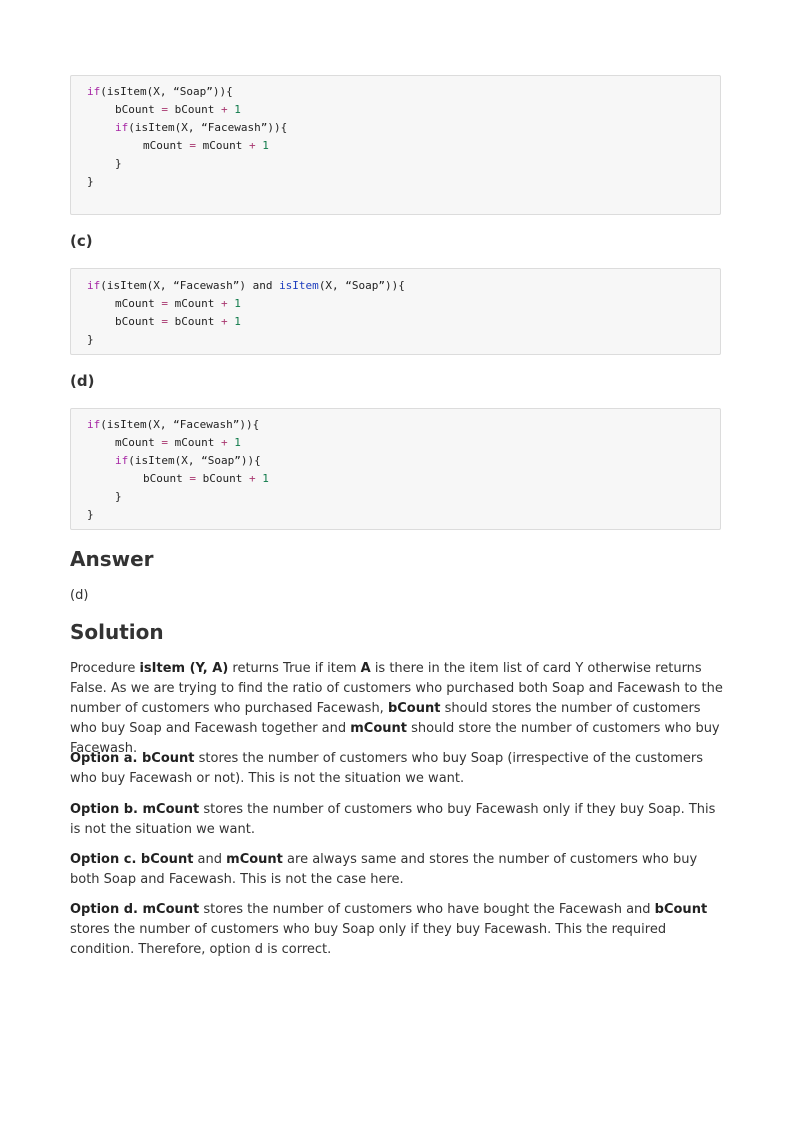 The height and width of the screenshot is (1121, 793). I want to click on bold-text: Option b. mCount, so click(135, 809).